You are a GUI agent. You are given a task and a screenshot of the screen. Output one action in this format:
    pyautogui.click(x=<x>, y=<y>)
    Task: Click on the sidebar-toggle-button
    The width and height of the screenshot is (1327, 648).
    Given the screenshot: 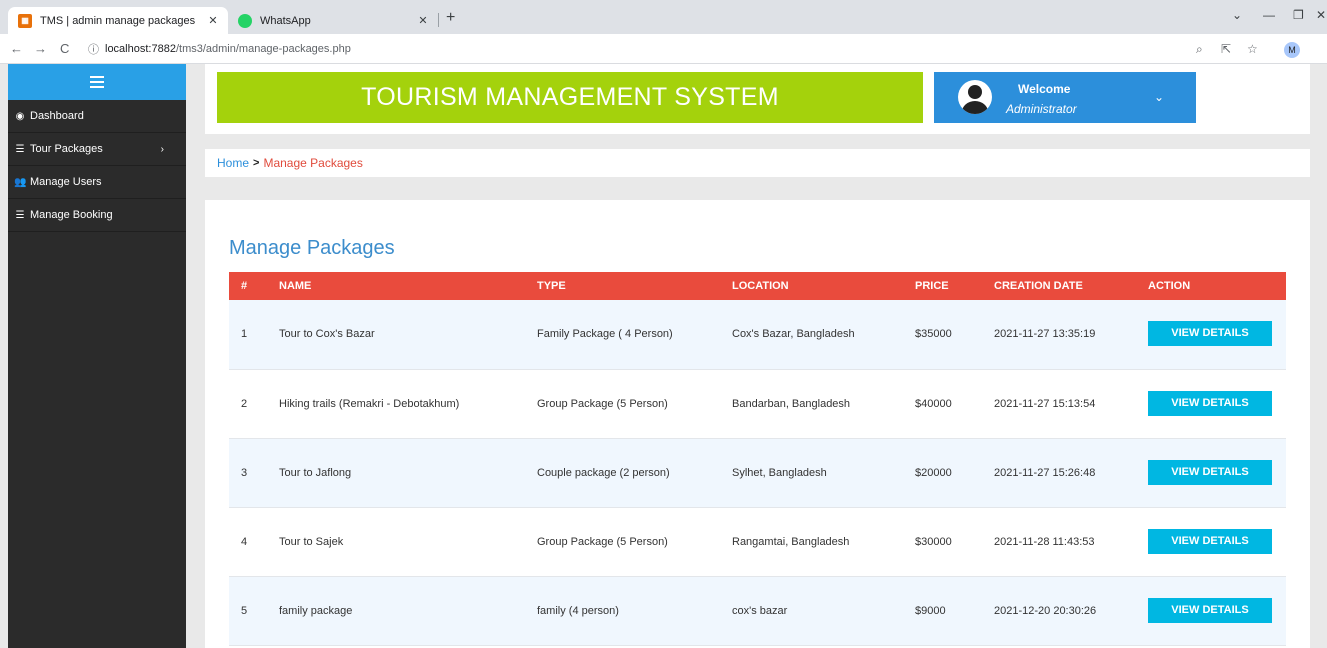 What is the action you would take?
    pyautogui.click(x=97, y=82)
    